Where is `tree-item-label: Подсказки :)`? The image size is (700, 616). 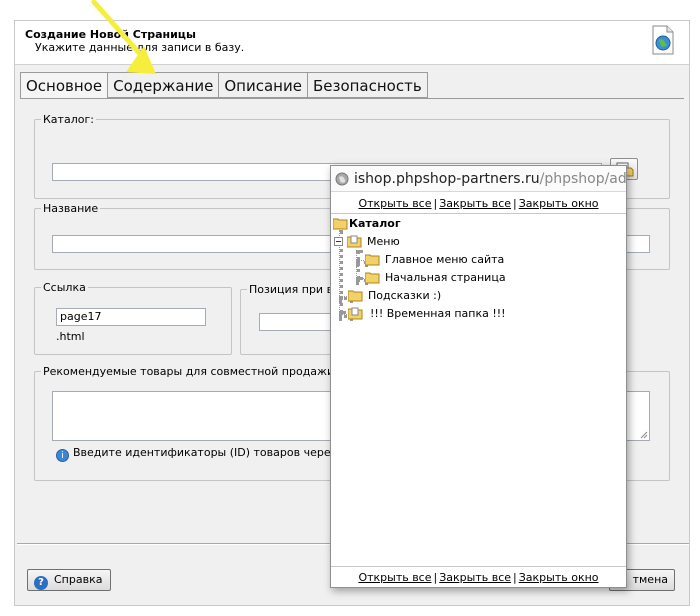
tree-item-label: Подсказки :) is located at coordinates (405, 295).